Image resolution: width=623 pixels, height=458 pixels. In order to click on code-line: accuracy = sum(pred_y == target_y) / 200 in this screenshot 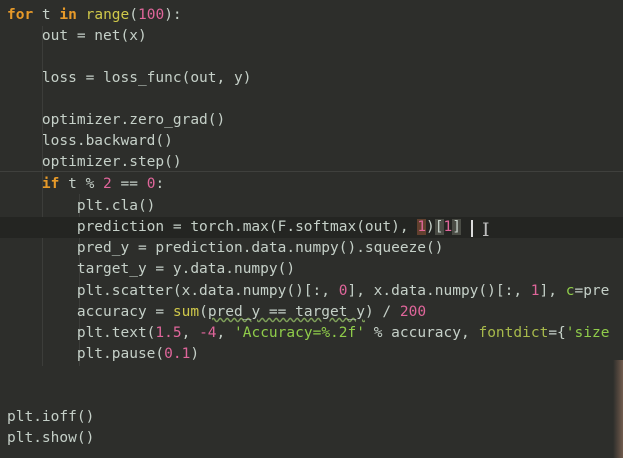, I will do `click(311, 312)`.